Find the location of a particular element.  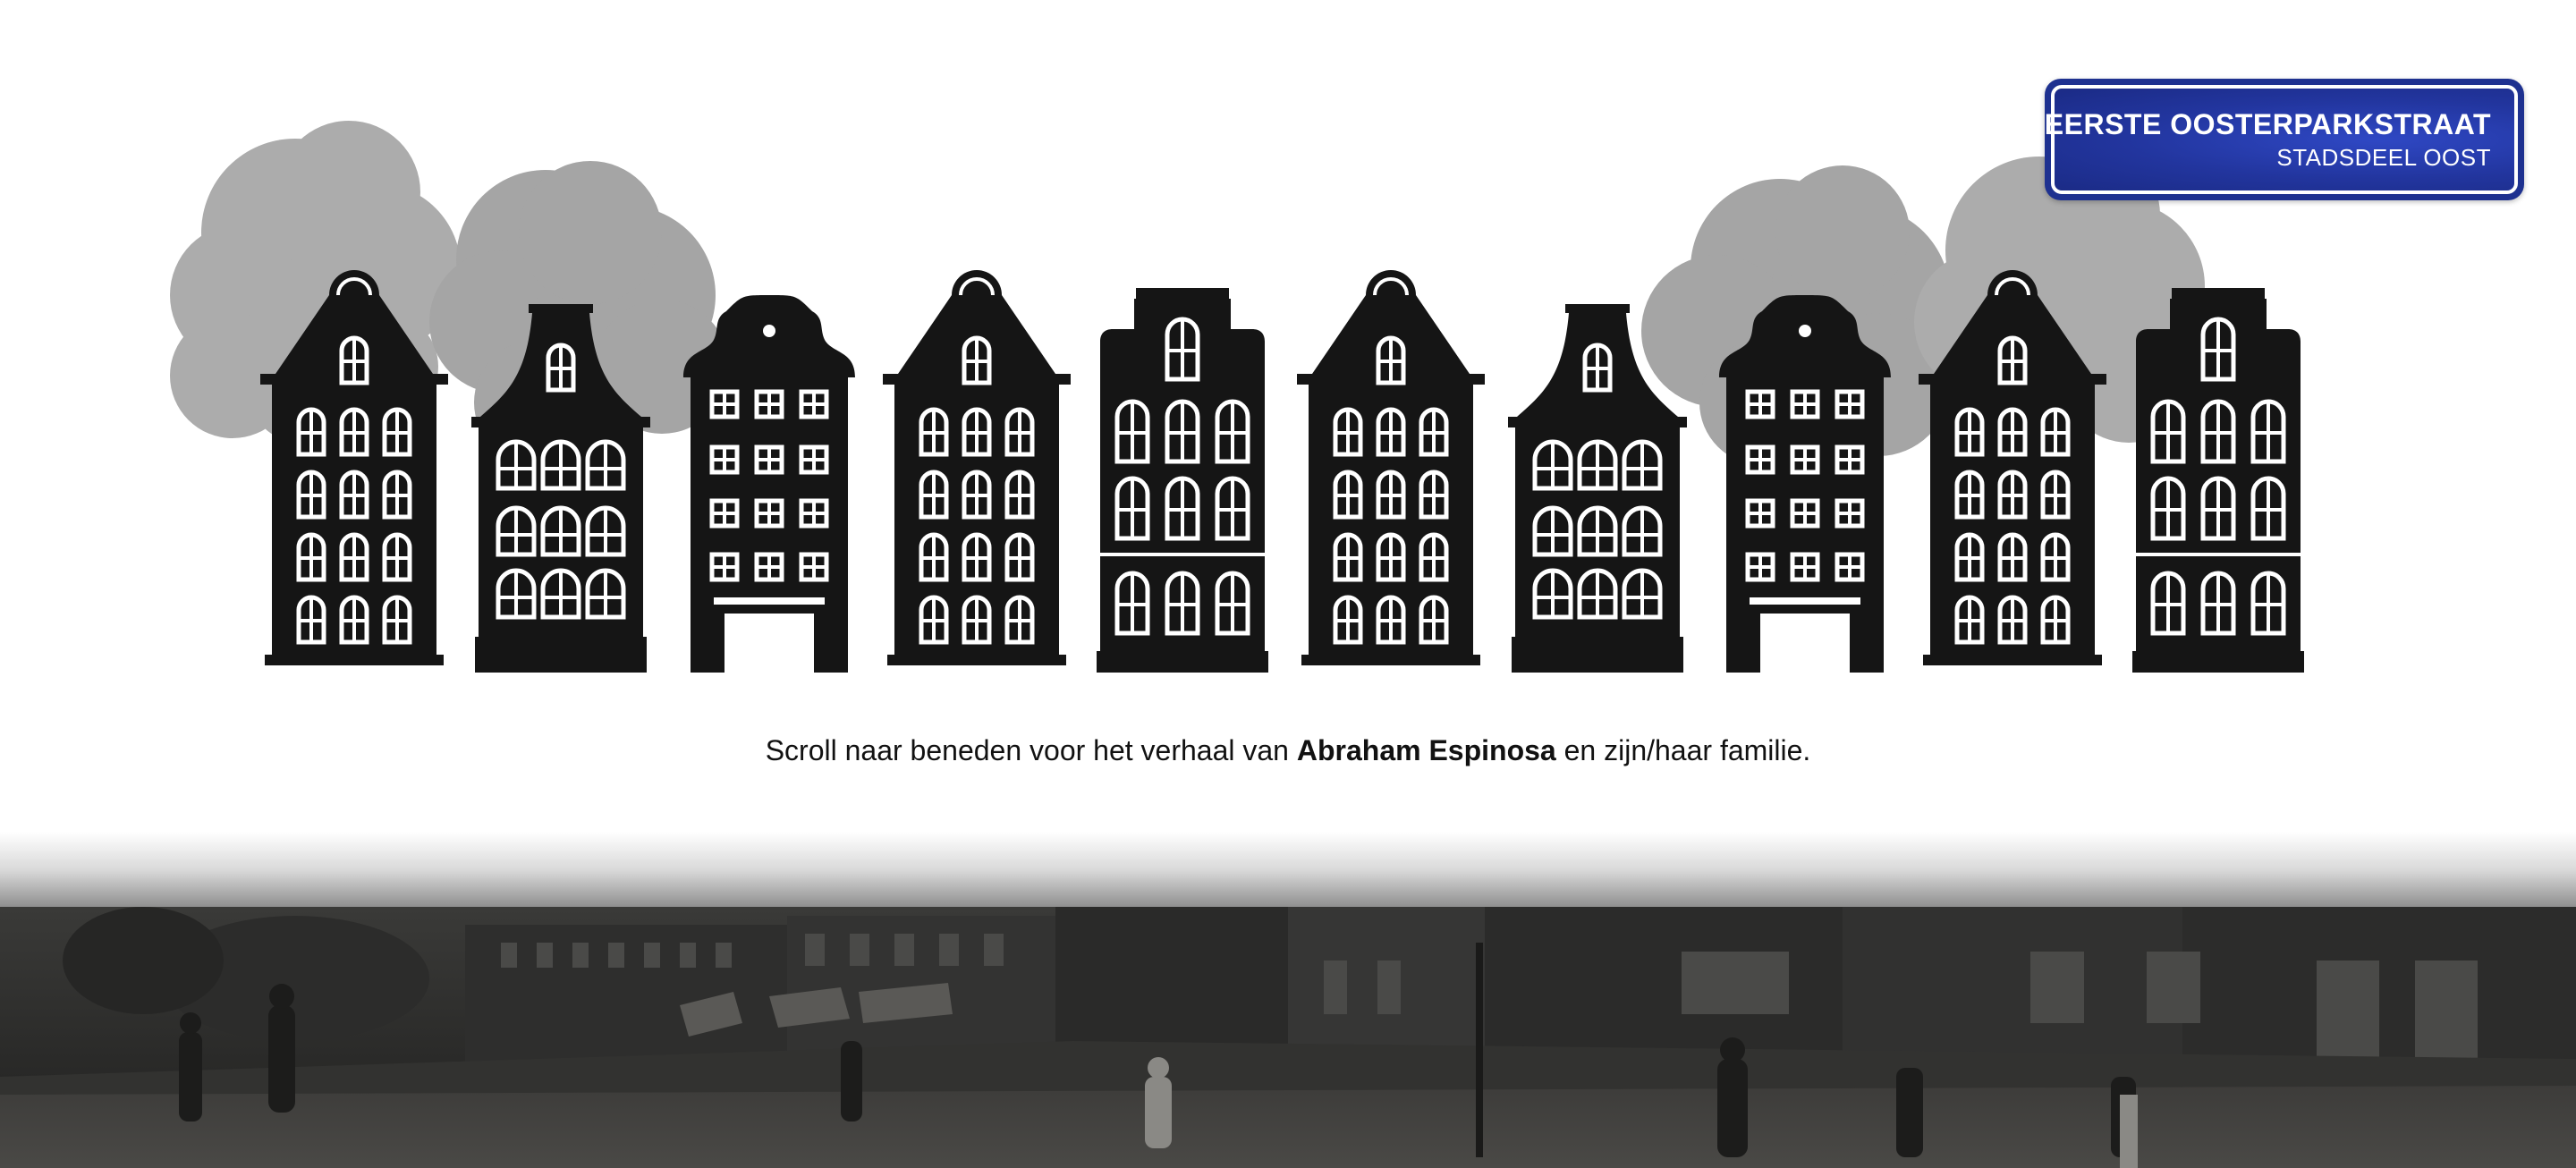

caption-text-after: en zijn/haar familie. is located at coordinates (1683, 750).